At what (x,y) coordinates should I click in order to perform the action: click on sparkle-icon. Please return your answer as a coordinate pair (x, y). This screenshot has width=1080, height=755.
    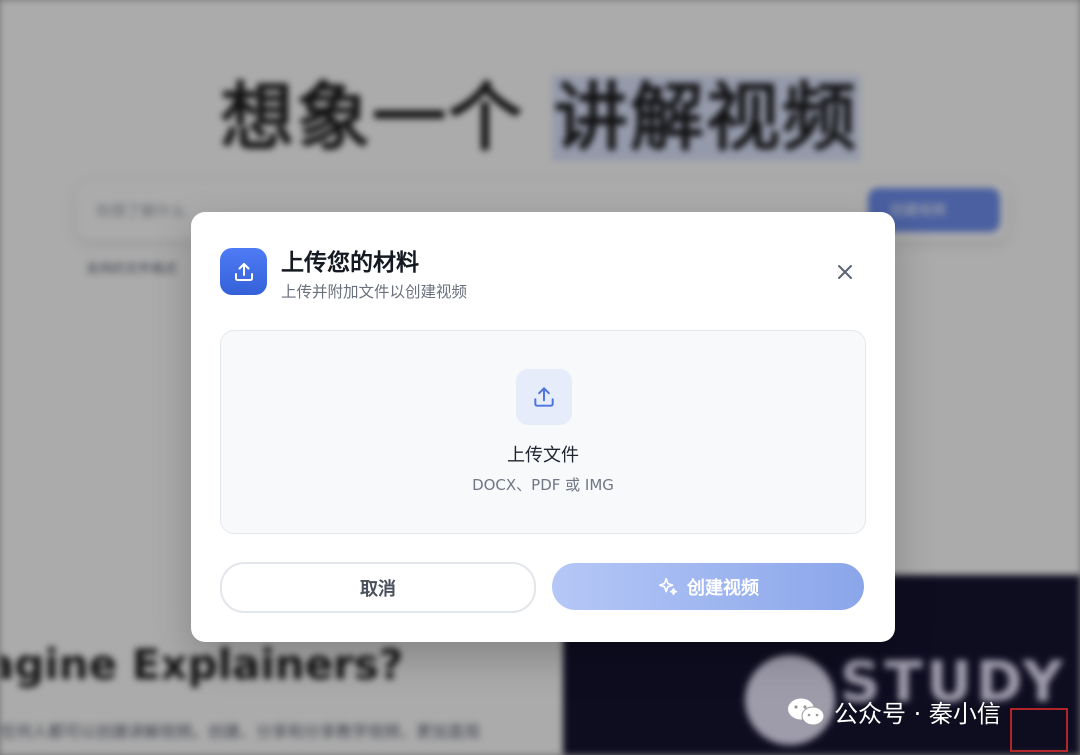
    Looking at the image, I should click on (668, 586).